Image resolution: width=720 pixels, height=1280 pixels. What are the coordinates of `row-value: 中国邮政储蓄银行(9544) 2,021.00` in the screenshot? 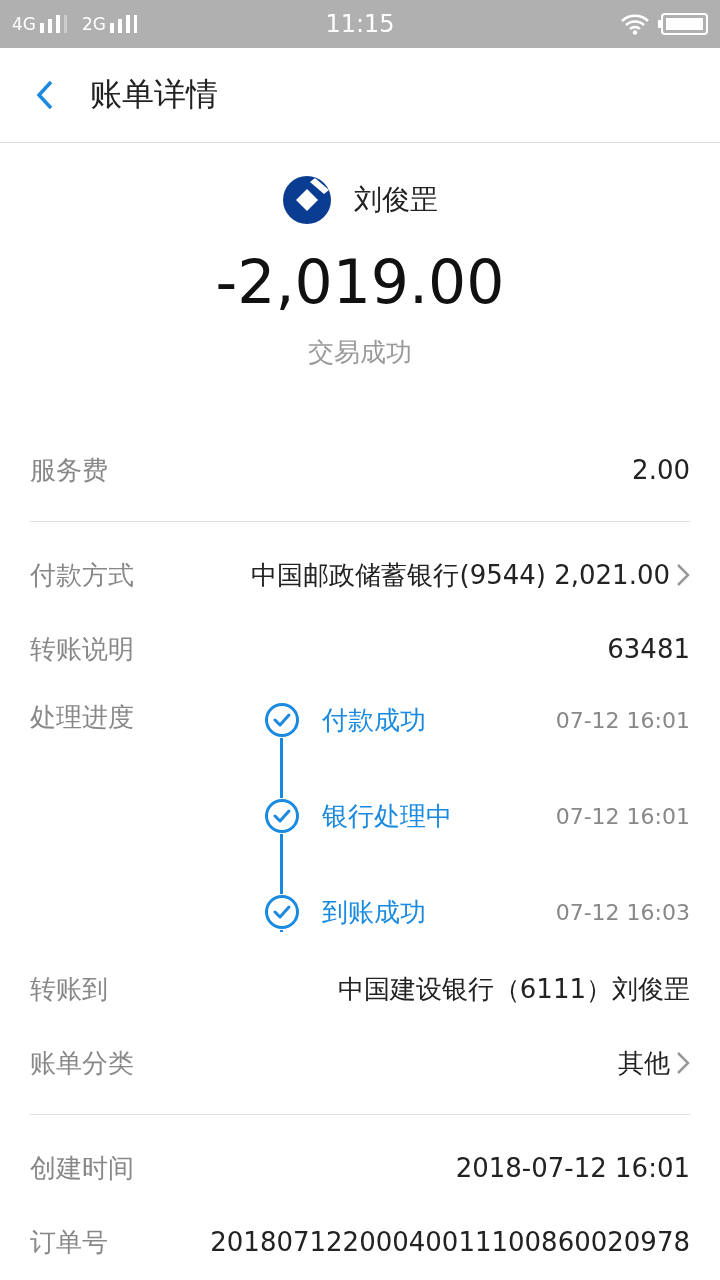 It's located at (460, 575).